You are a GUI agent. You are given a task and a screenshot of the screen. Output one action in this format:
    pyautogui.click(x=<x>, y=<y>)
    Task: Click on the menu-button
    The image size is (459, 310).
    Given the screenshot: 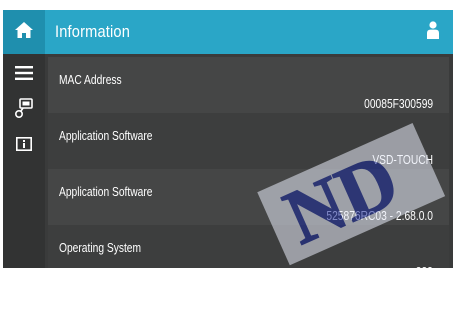 What is the action you would take?
    pyautogui.click(x=24, y=75)
    